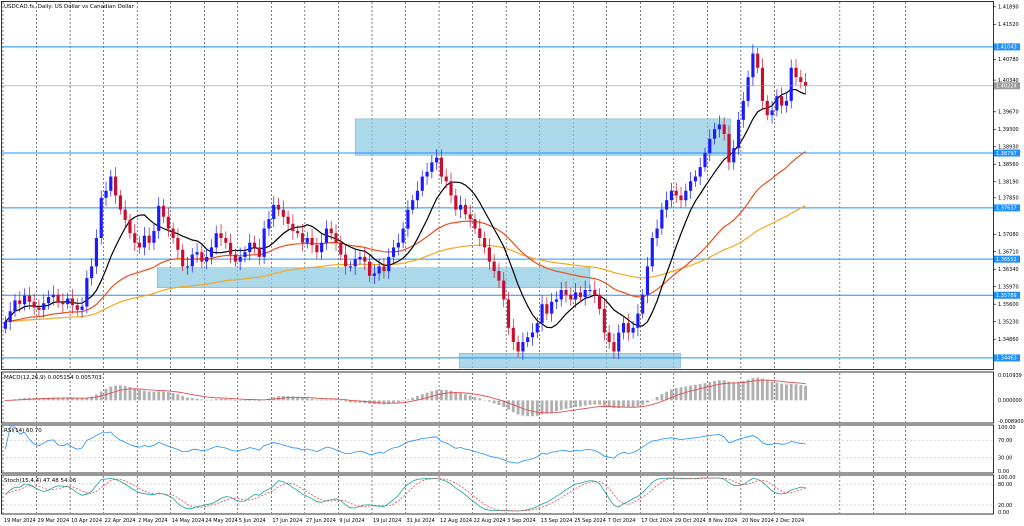 The width and height of the screenshot is (1024, 526). What do you see at coordinates (421, 521) in the screenshot?
I see `x-tick-label: 31 Jul 2024` at bounding box center [421, 521].